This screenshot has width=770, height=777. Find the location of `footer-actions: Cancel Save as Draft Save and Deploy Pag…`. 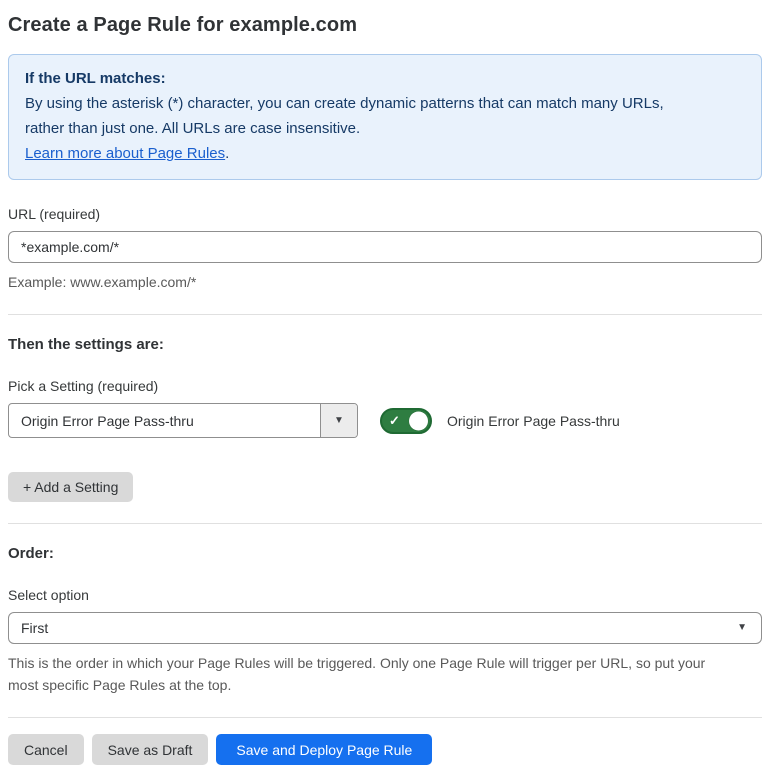

footer-actions: Cancel Save as Draft Save and Deploy Pag… is located at coordinates (385, 749).